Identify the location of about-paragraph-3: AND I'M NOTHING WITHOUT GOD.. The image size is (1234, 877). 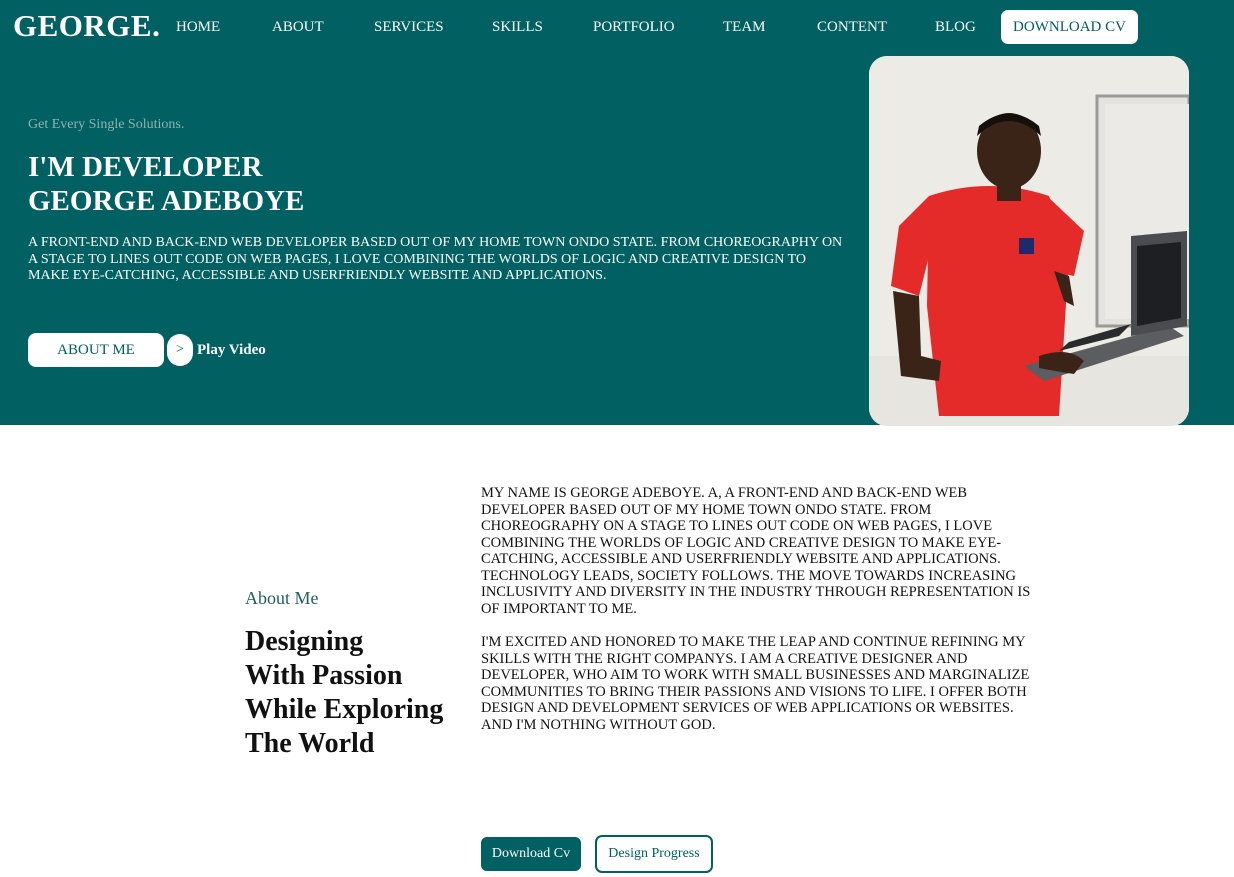
(598, 724).